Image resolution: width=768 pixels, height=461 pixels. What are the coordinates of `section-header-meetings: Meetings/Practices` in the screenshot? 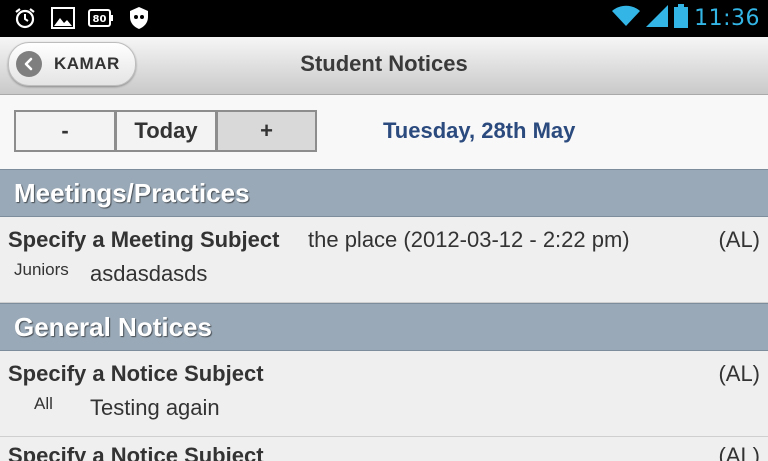 It's located at (384, 193).